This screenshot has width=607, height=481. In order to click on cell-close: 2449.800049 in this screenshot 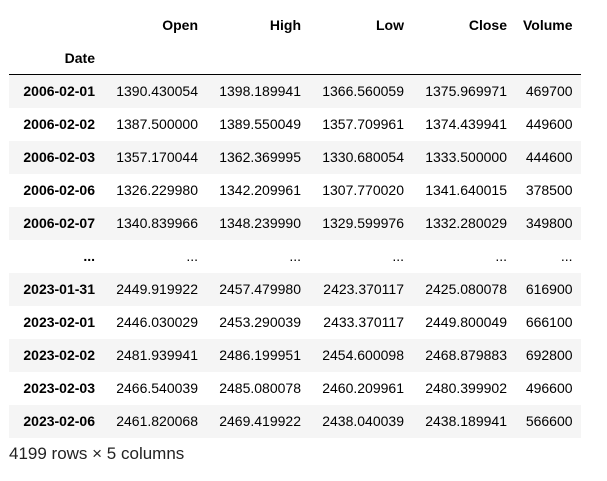, I will do `click(466, 322)`.